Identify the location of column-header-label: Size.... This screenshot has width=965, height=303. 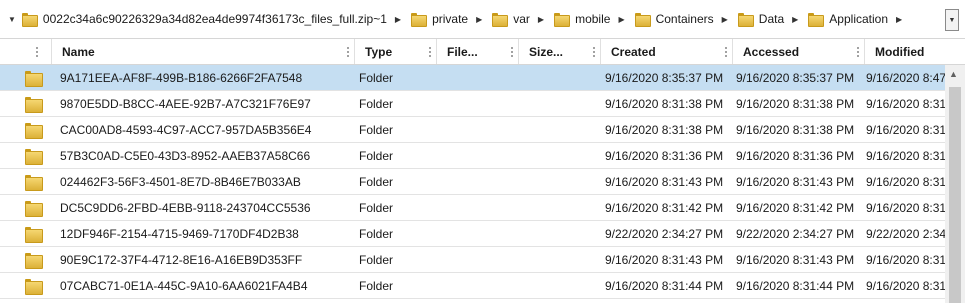
(546, 51).